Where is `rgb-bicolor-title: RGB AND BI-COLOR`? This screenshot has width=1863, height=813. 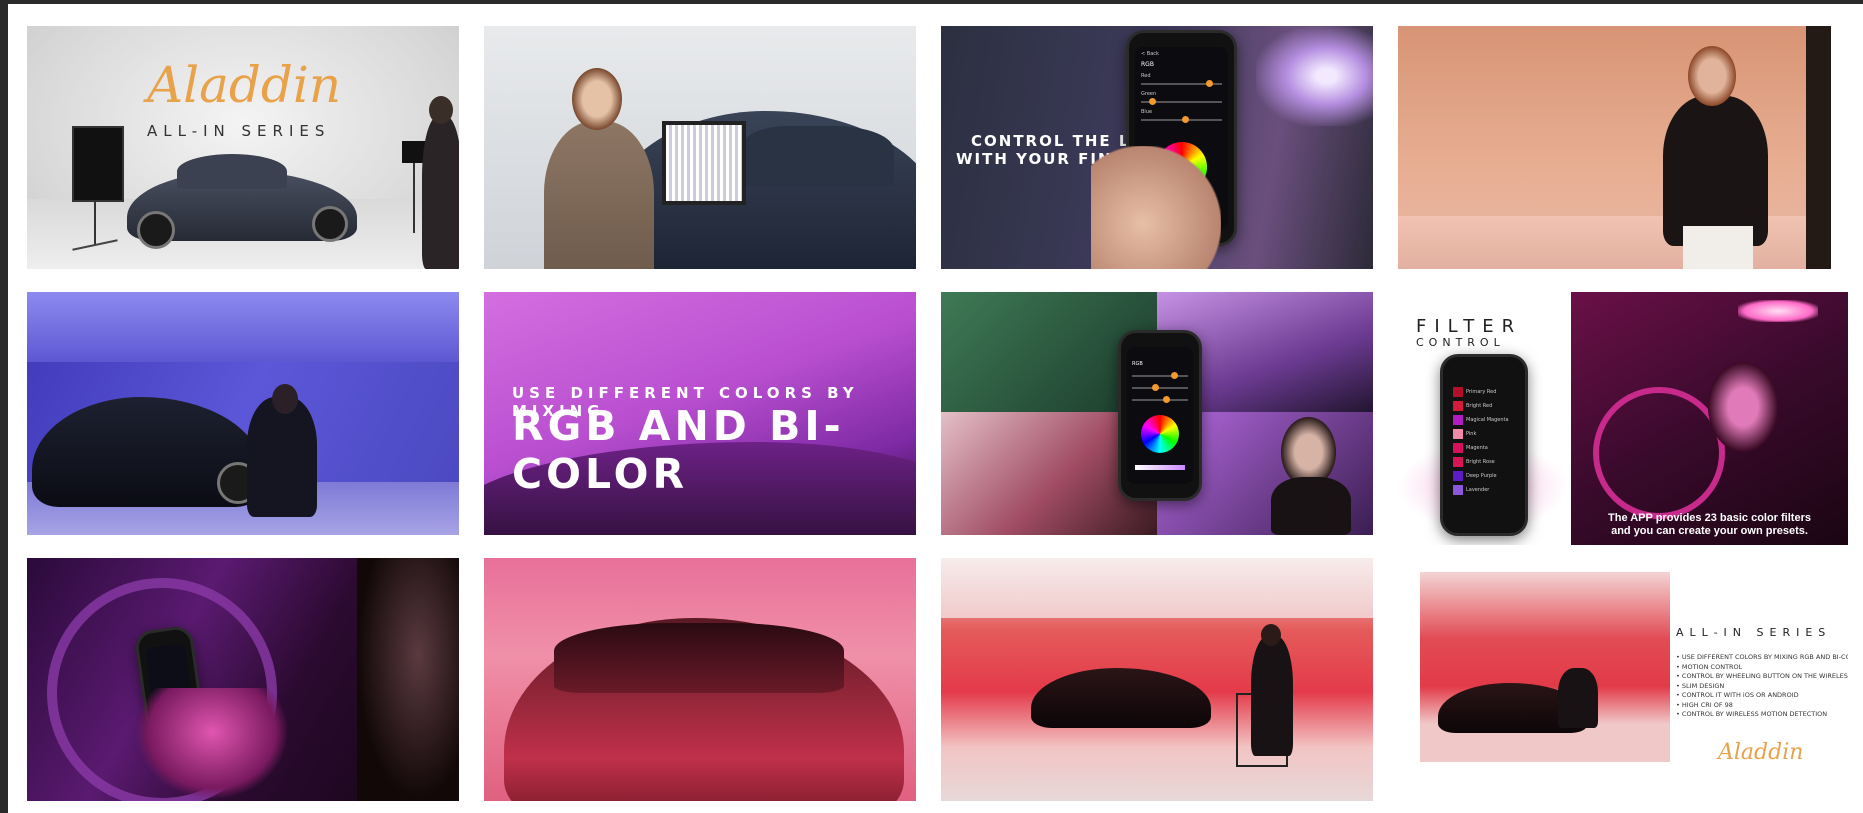
rgb-bicolor-title: RGB AND BI-COLOR is located at coordinates (678, 450).